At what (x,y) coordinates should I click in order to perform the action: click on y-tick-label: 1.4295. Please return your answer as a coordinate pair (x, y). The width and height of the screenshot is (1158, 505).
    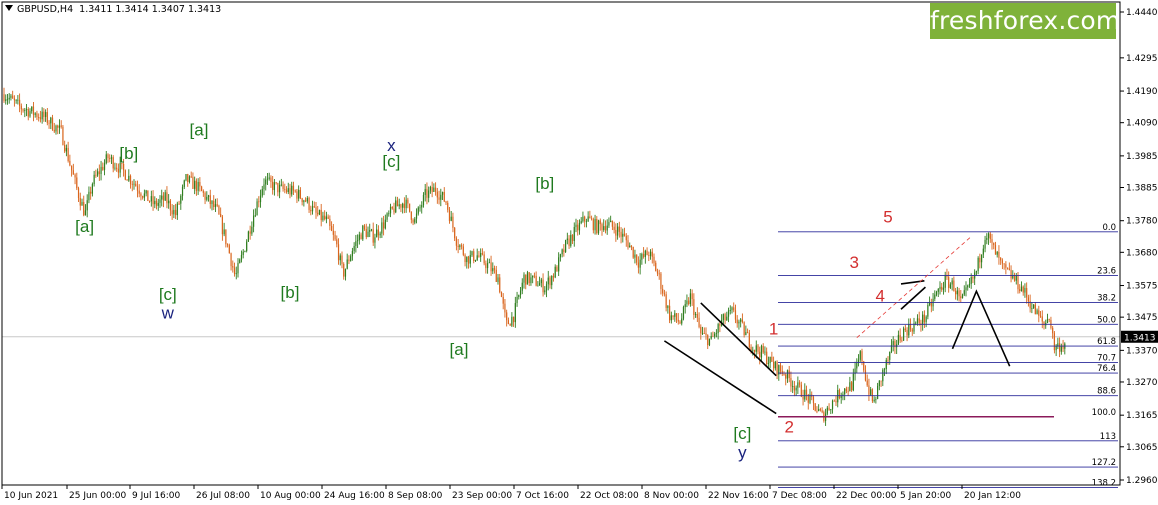
    Looking at the image, I should click on (1142, 59).